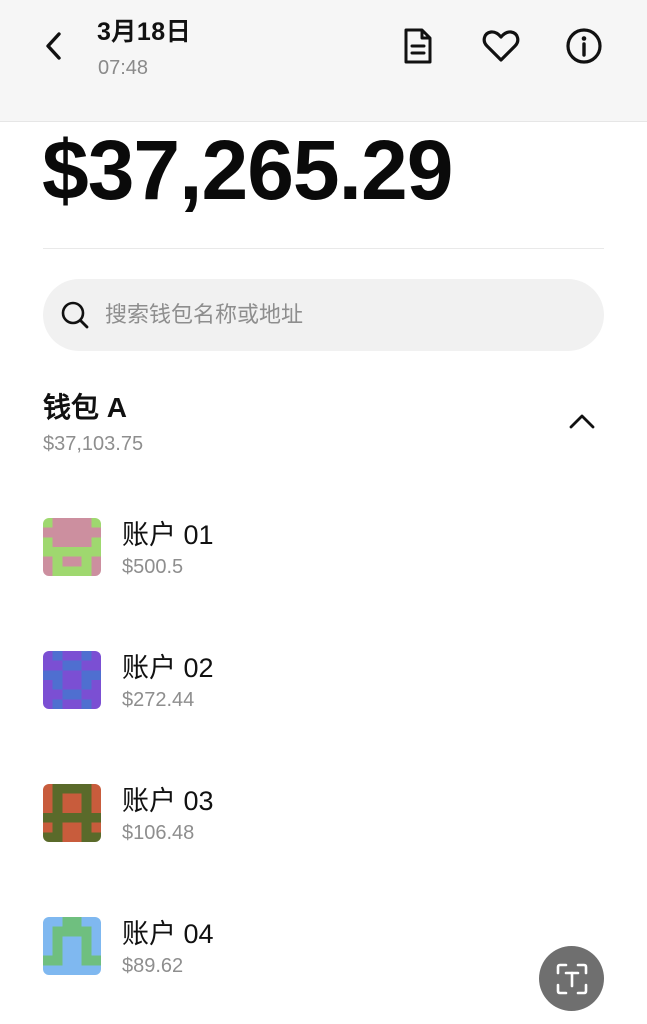  I want to click on chevron-up-icon, so click(582, 421).